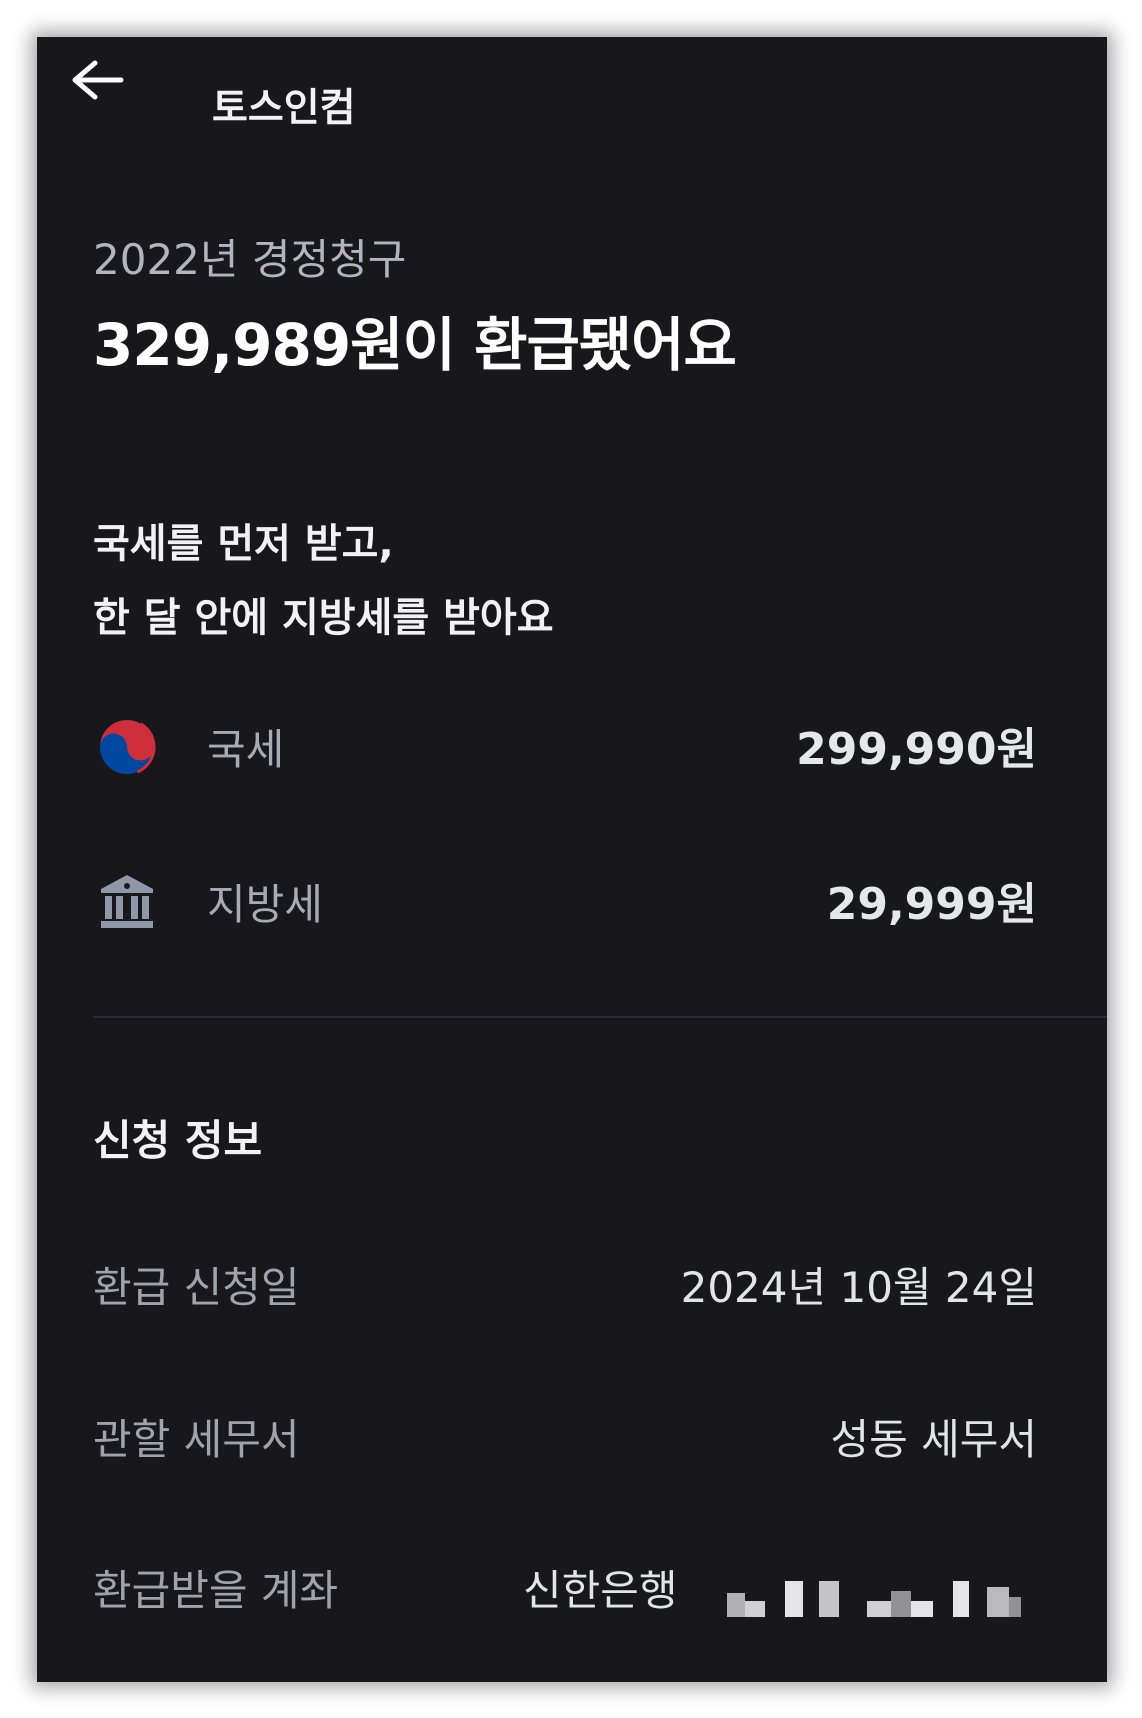 The width and height of the screenshot is (1142, 1718). What do you see at coordinates (572, 907) in the screenshot?
I see `local-tax-row: 지방세 29,999원` at bounding box center [572, 907].